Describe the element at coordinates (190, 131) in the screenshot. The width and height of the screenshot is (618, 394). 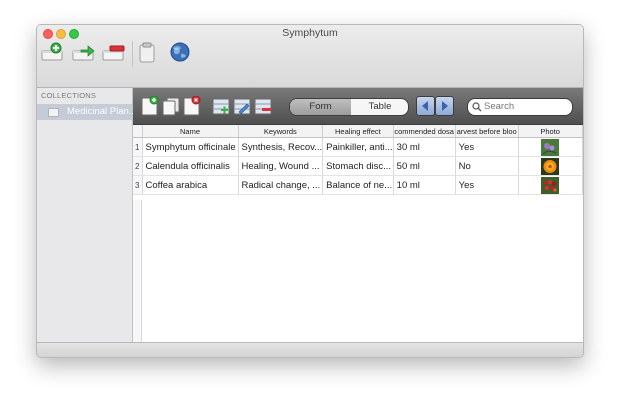
I see `column-header-name: Name` at that location.